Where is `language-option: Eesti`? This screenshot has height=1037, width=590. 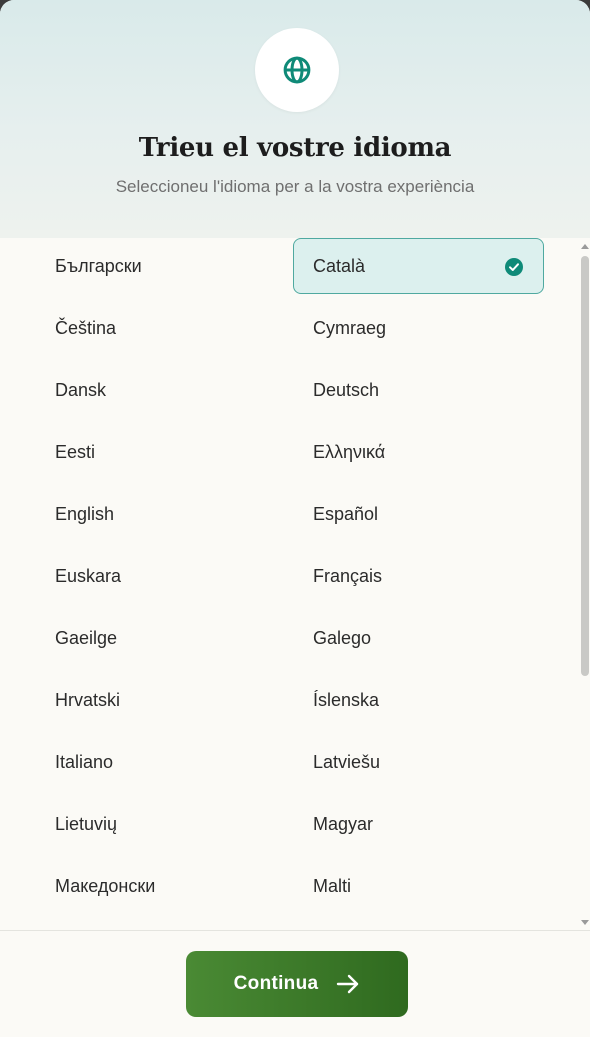 language-option: Eesti is located at coordinates (160, 452).